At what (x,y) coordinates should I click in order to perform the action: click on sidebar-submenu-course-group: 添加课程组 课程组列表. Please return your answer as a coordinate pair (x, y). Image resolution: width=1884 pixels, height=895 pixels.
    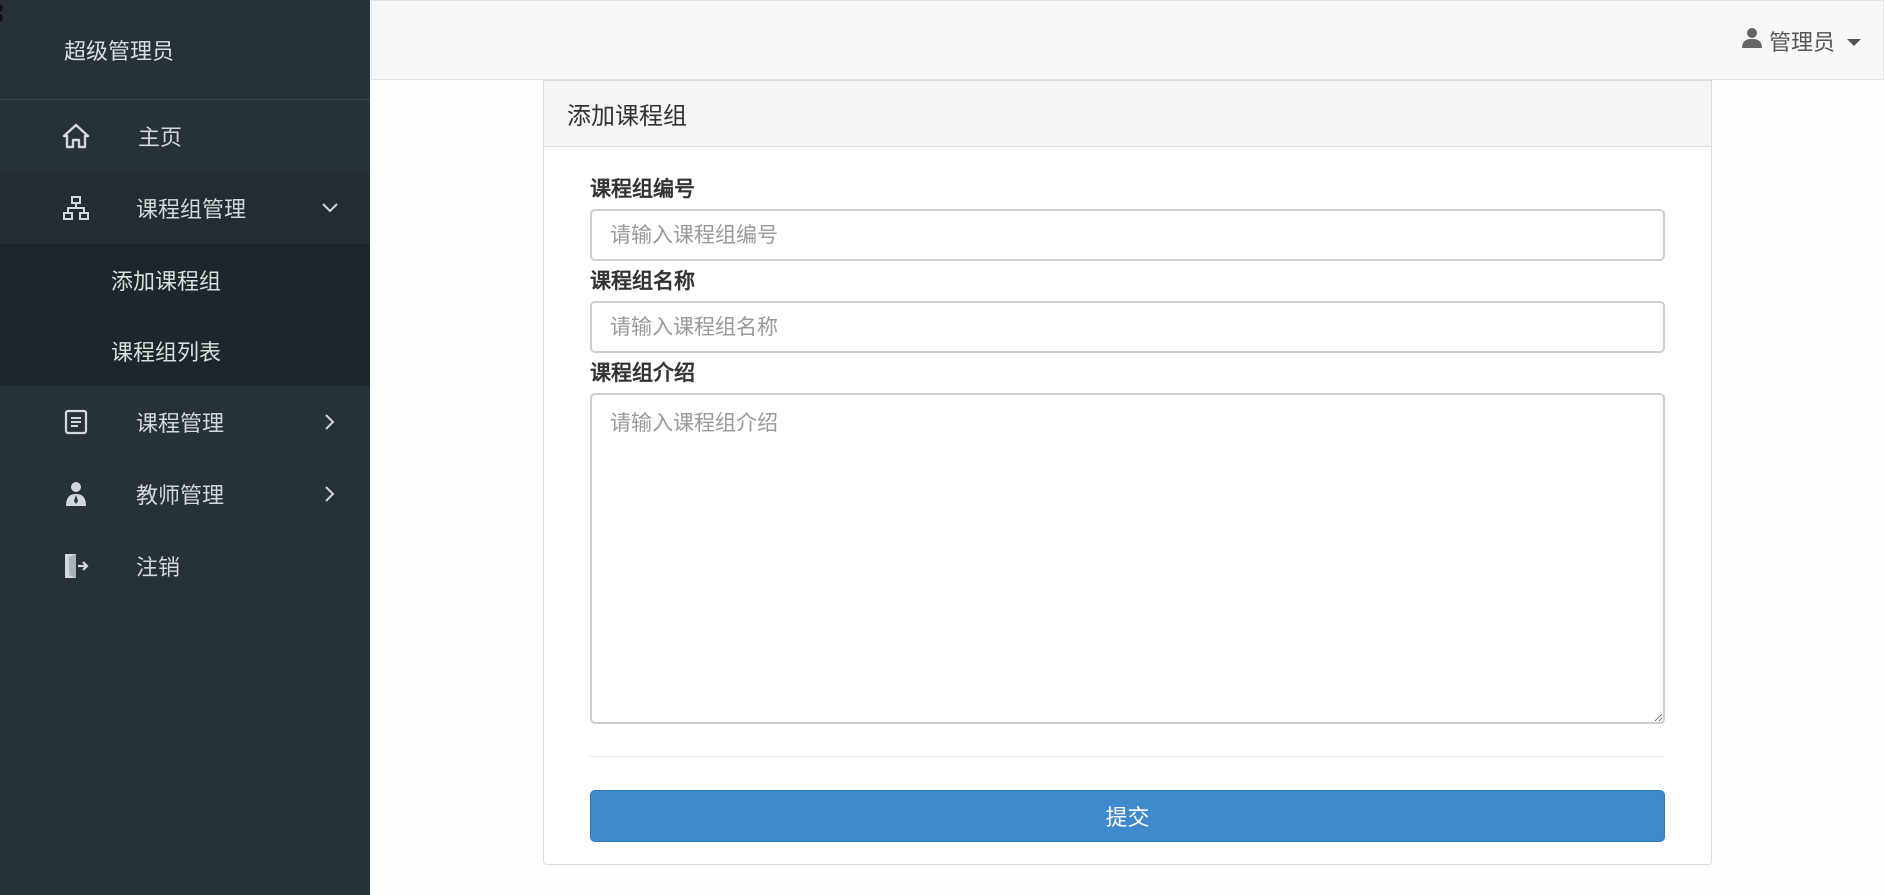
    Looking at the image, I should click on (185, 315).